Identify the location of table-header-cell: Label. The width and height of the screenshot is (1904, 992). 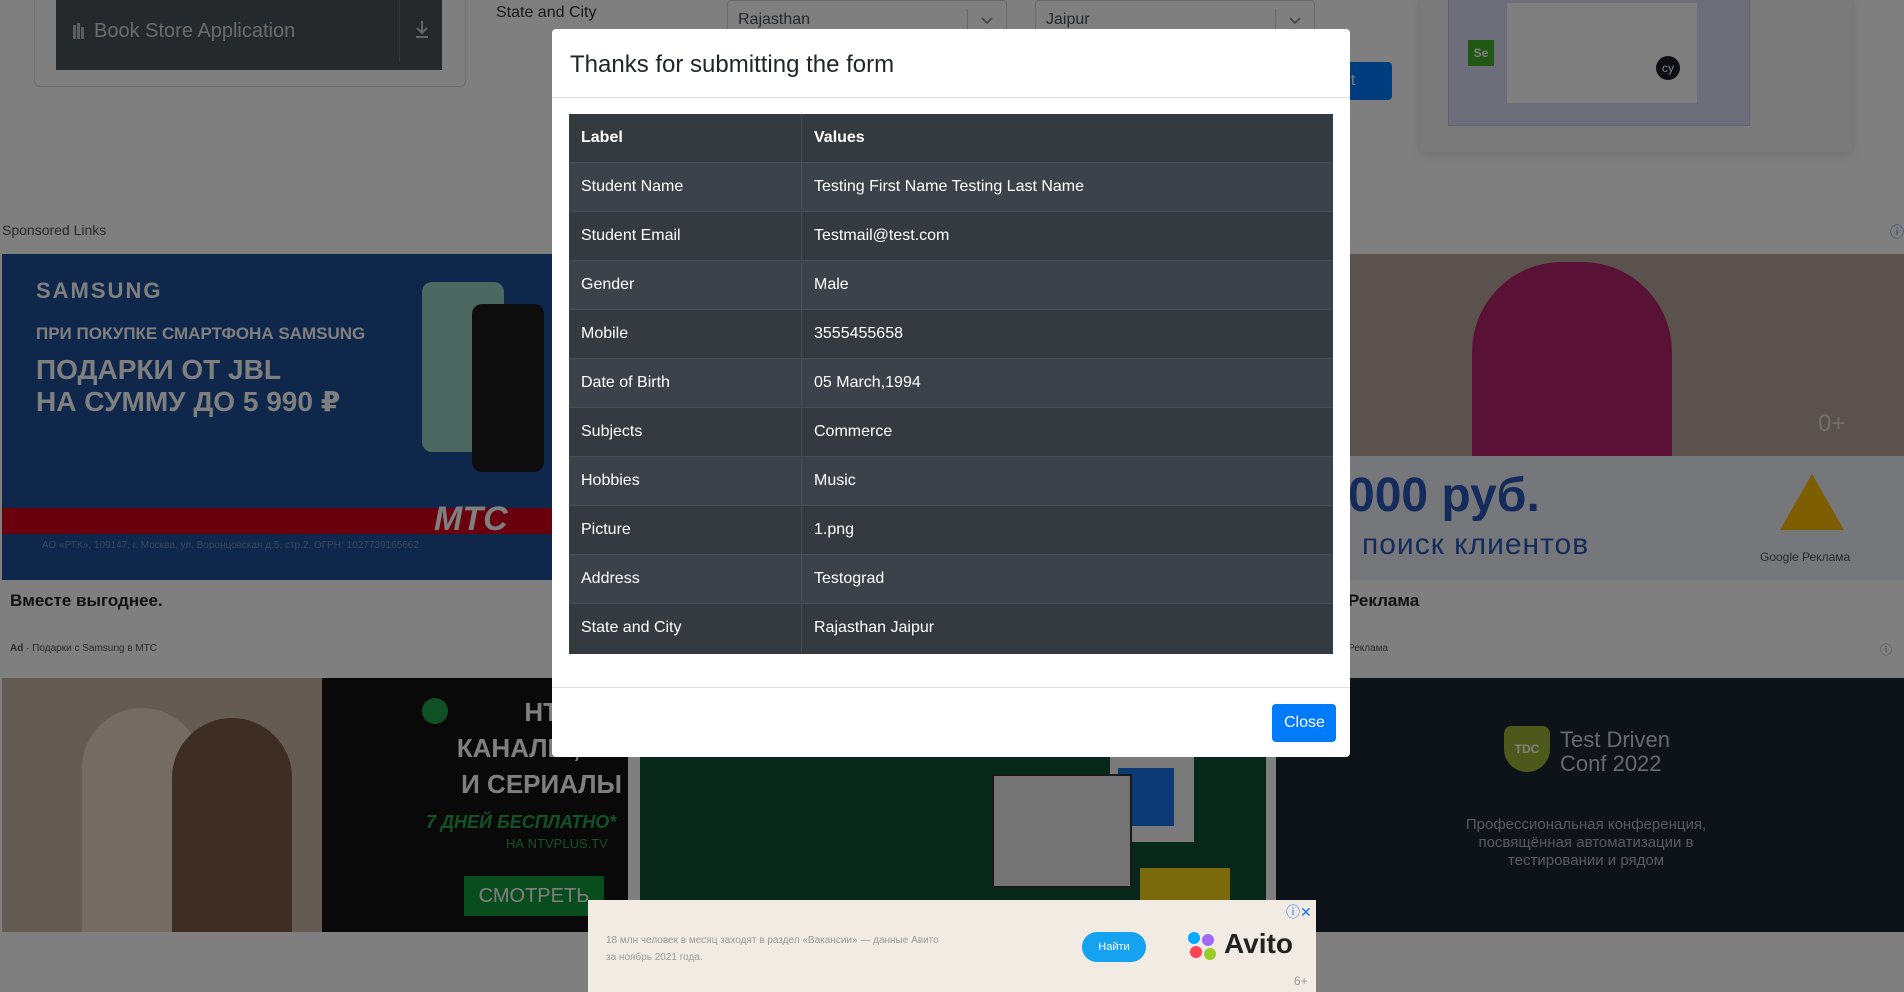
(685, 138).